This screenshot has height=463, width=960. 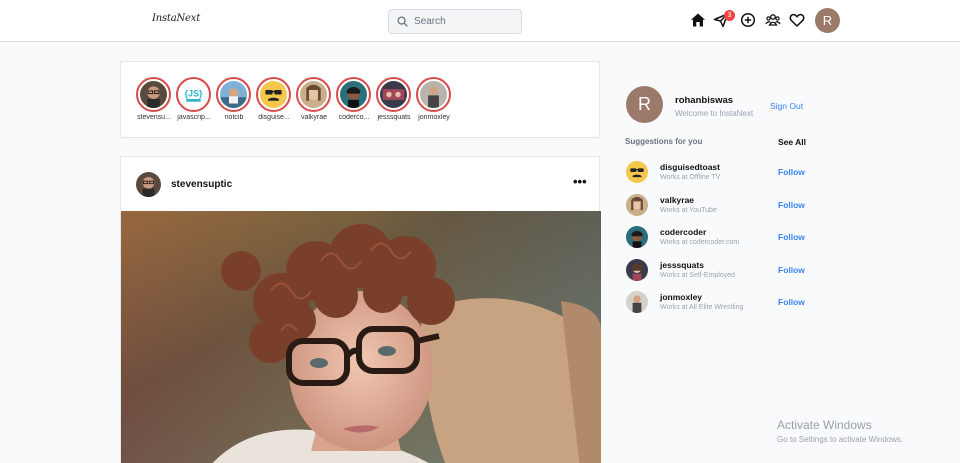 I want to click on sign-out-button: Sign Out, so click(x=786, y=106).